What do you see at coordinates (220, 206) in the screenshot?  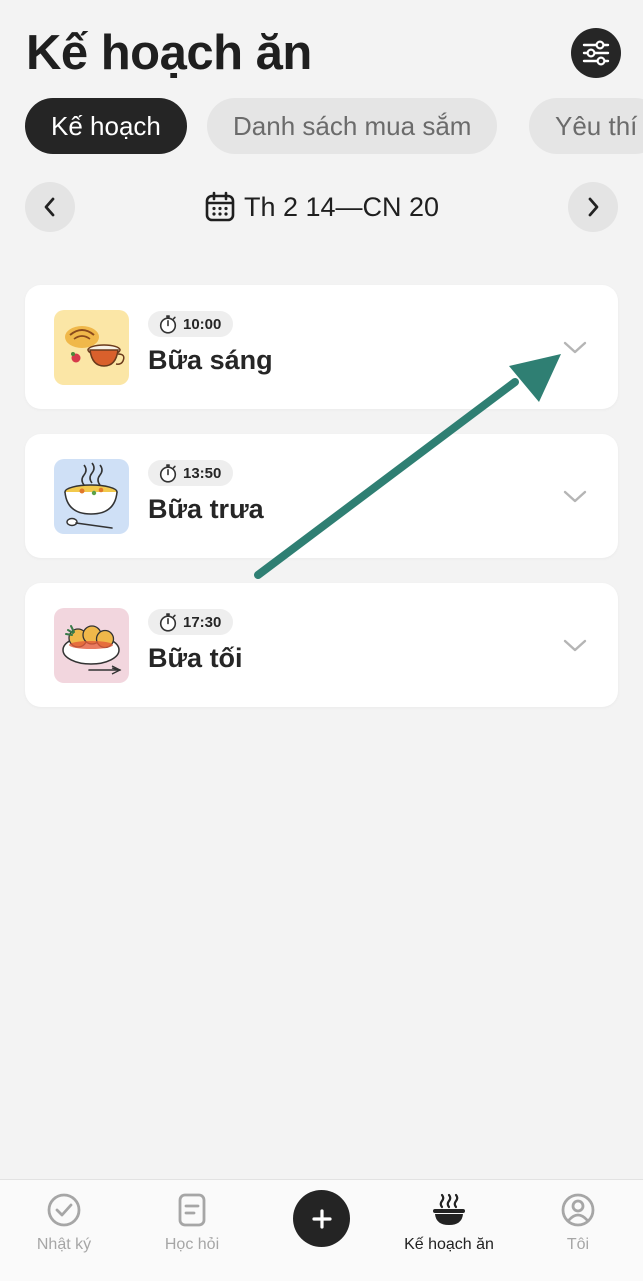 I see `calendar-icon` at bounding box center [220, 206].